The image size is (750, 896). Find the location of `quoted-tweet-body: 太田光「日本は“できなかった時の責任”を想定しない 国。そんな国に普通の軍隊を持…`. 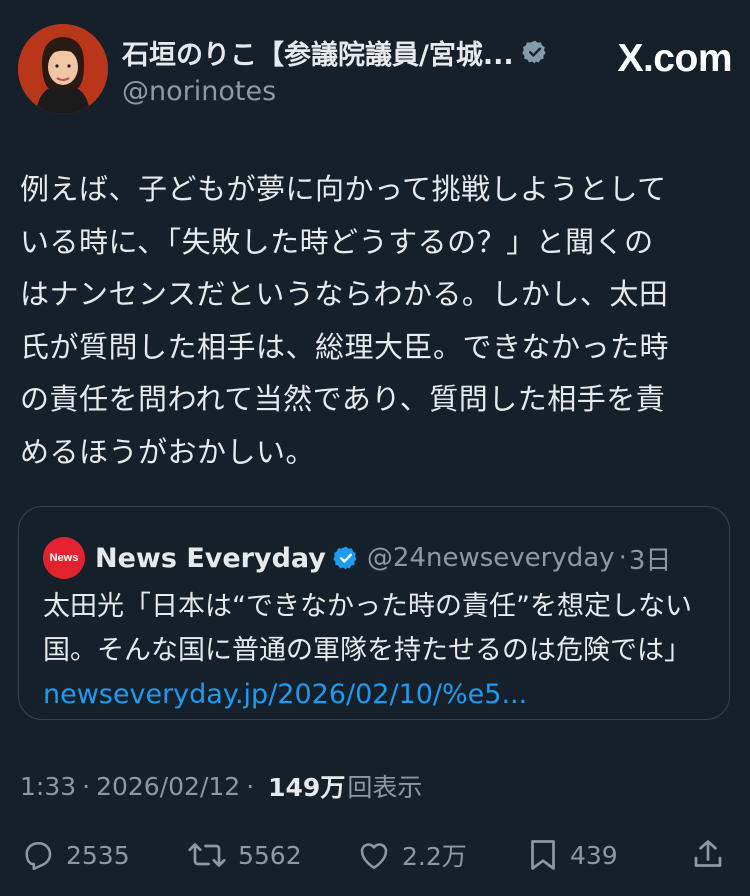

quoted-tweet-body: 太田光「日本は“できなかった時の責任”を想定しない 国。そんな国に普通の軍隊を持… is located at coordinates (378, 651).